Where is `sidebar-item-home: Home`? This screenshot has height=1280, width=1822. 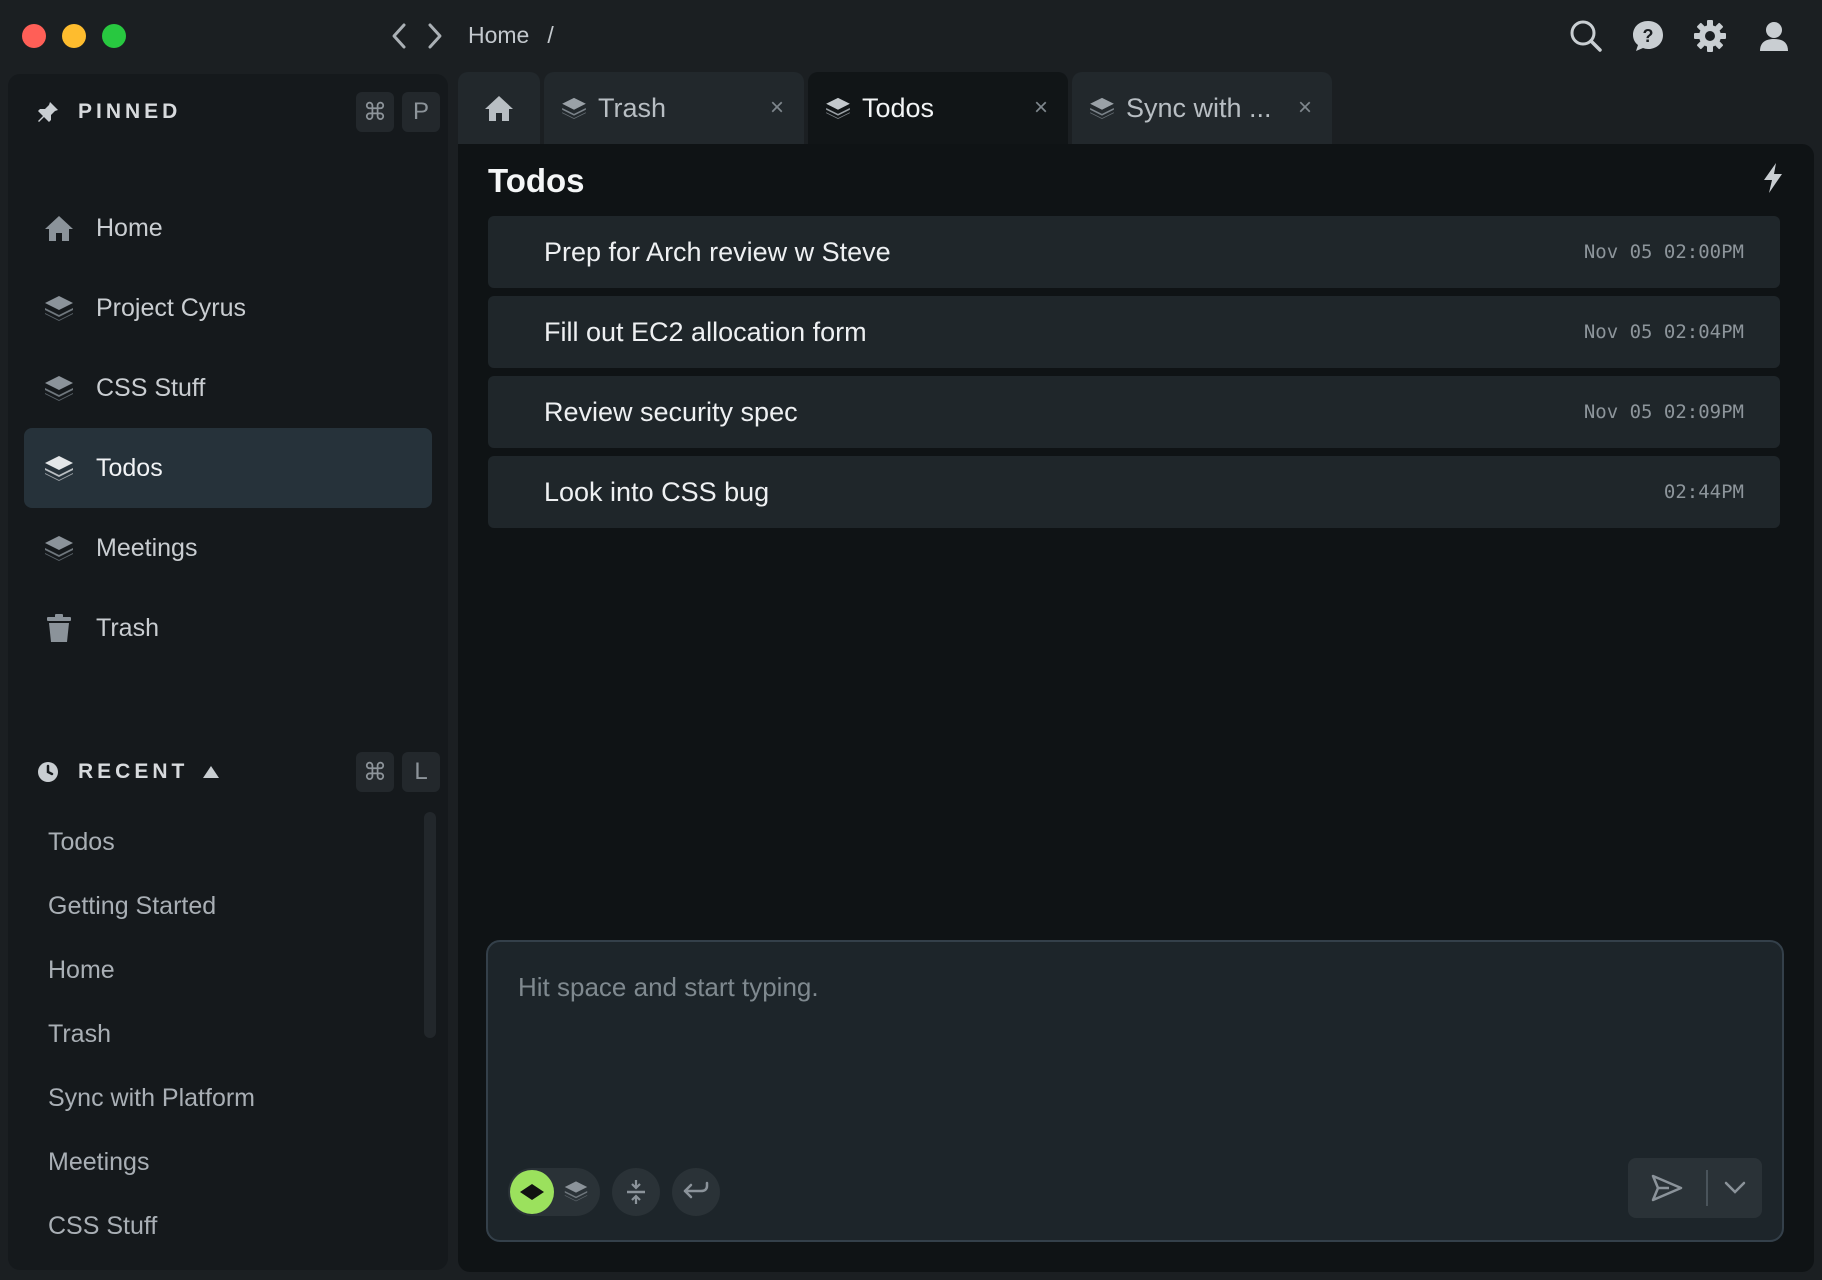
sidebar-item-home: Home is located at coordinates (228, 228).